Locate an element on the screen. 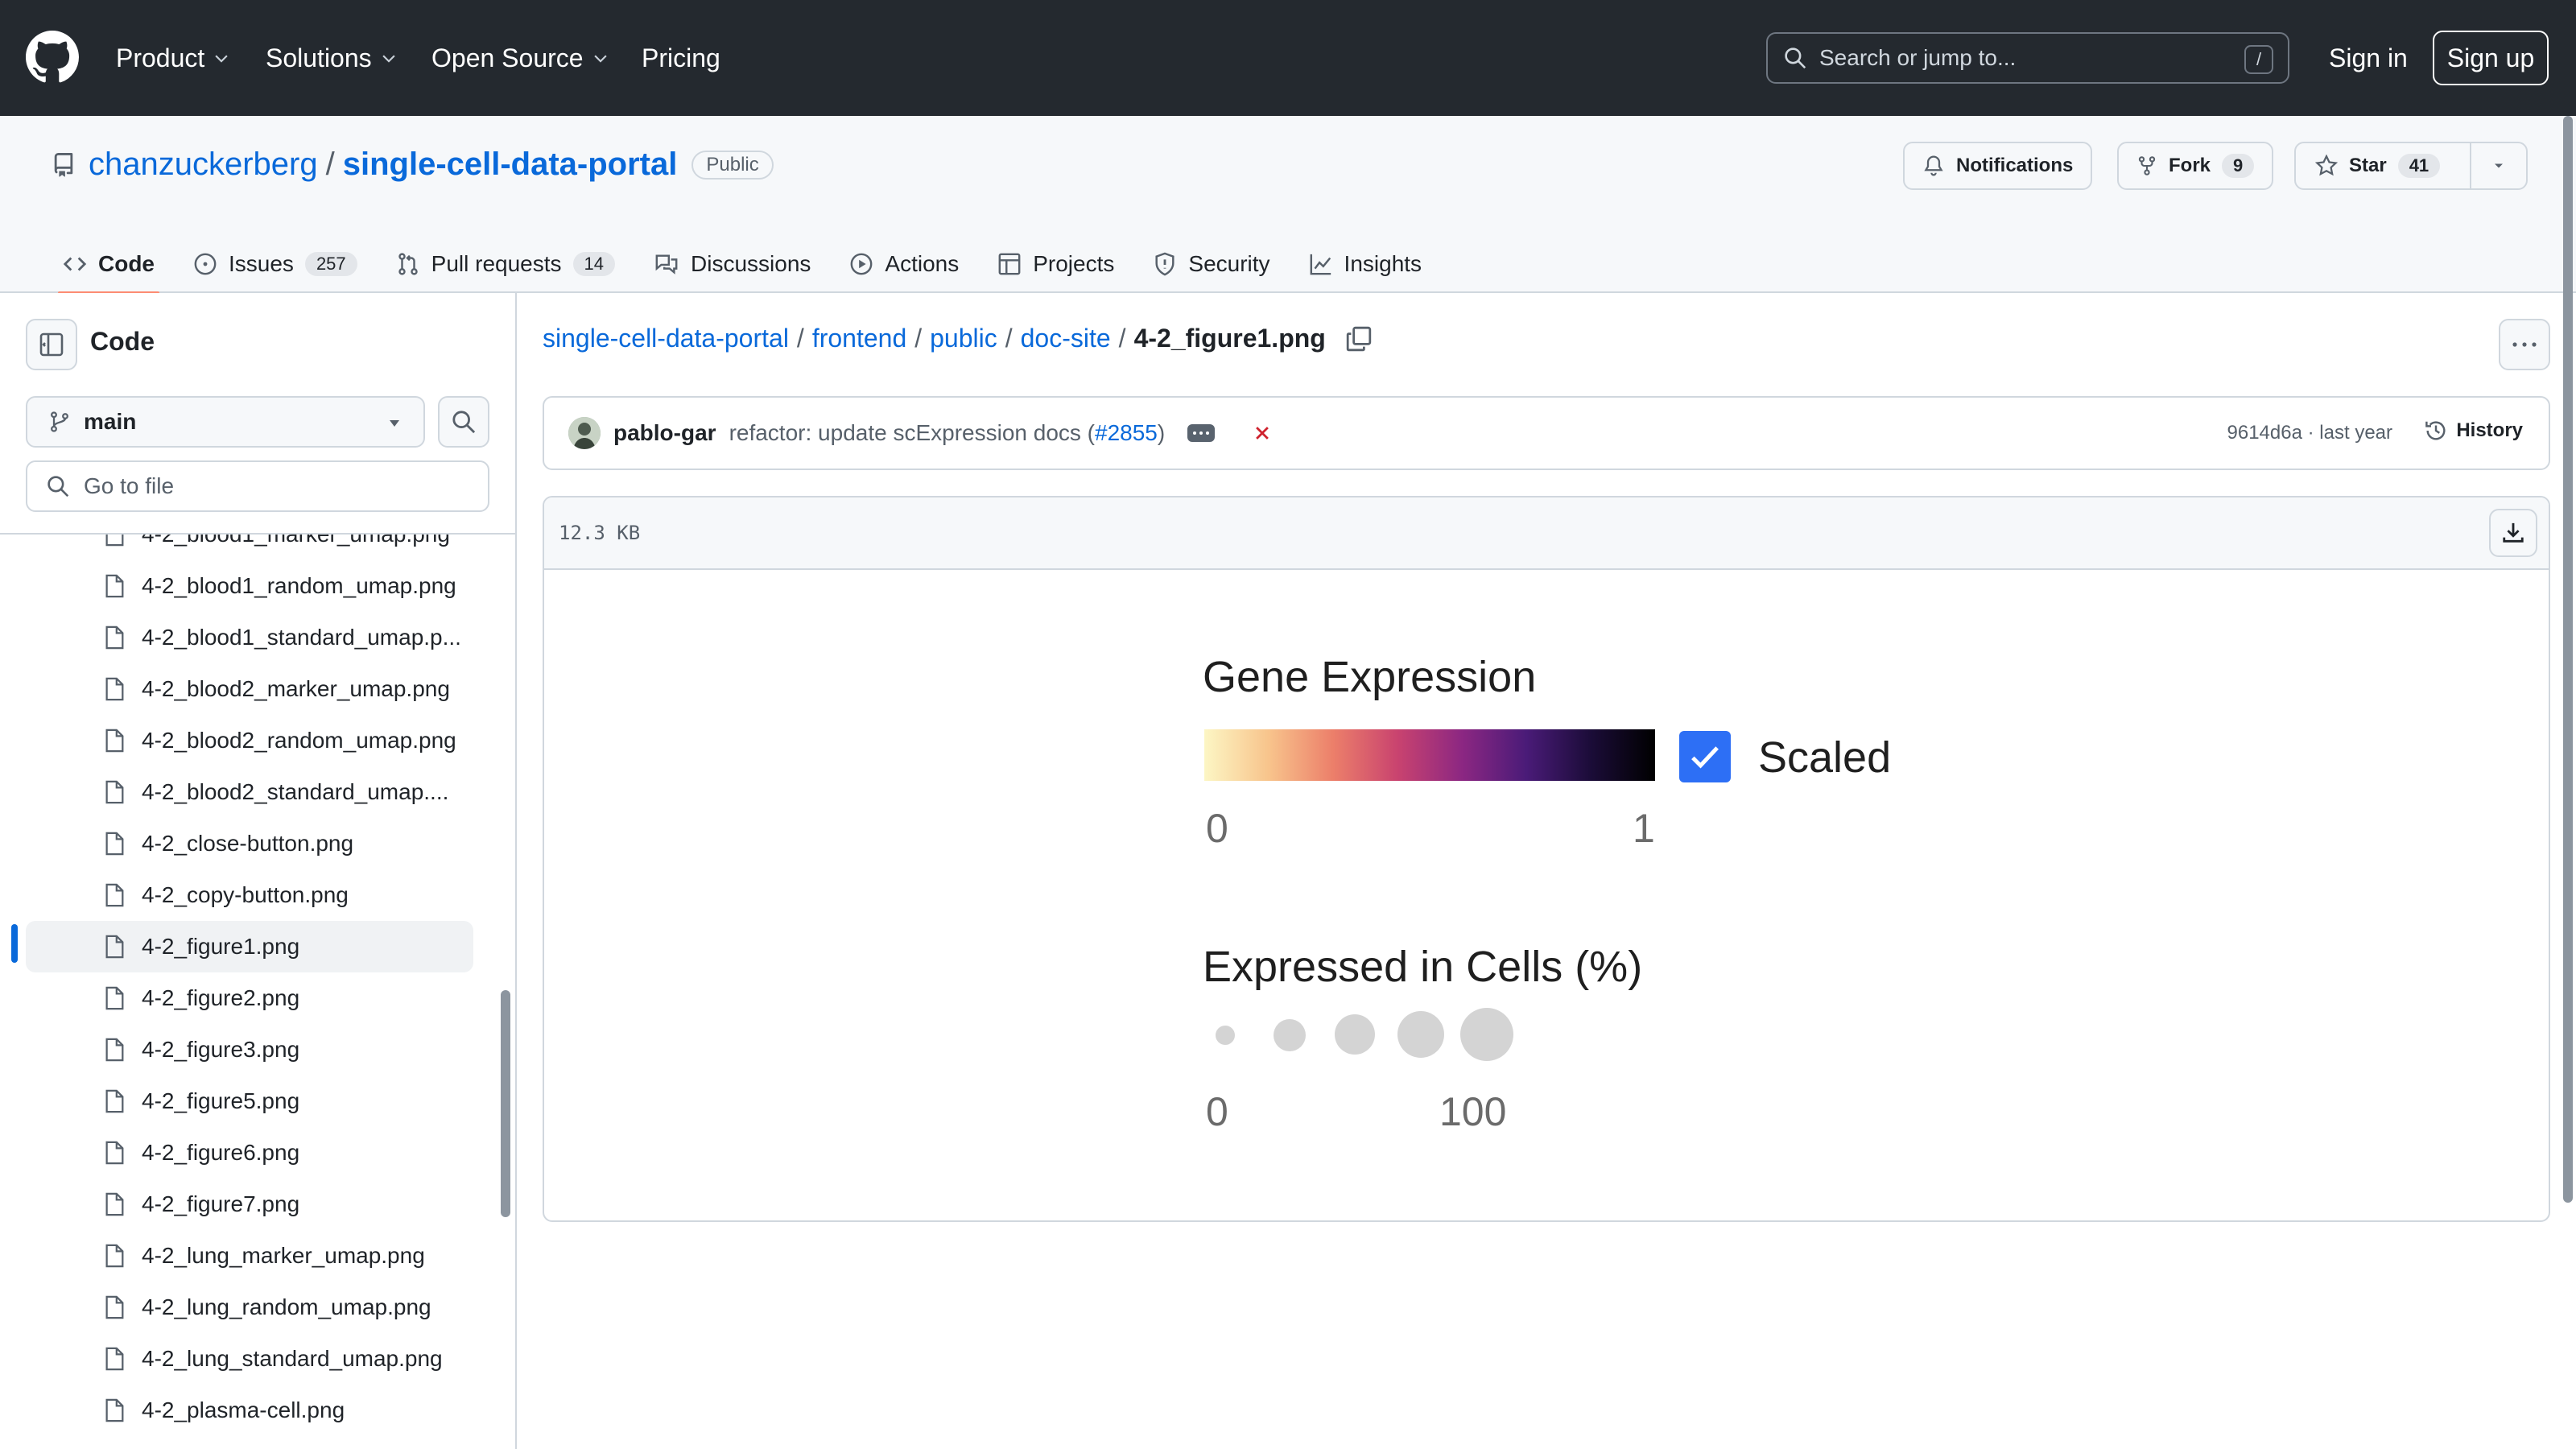  tree-item: 4-2_lung_marker_umap.png is located at coordinates (249, 1256).